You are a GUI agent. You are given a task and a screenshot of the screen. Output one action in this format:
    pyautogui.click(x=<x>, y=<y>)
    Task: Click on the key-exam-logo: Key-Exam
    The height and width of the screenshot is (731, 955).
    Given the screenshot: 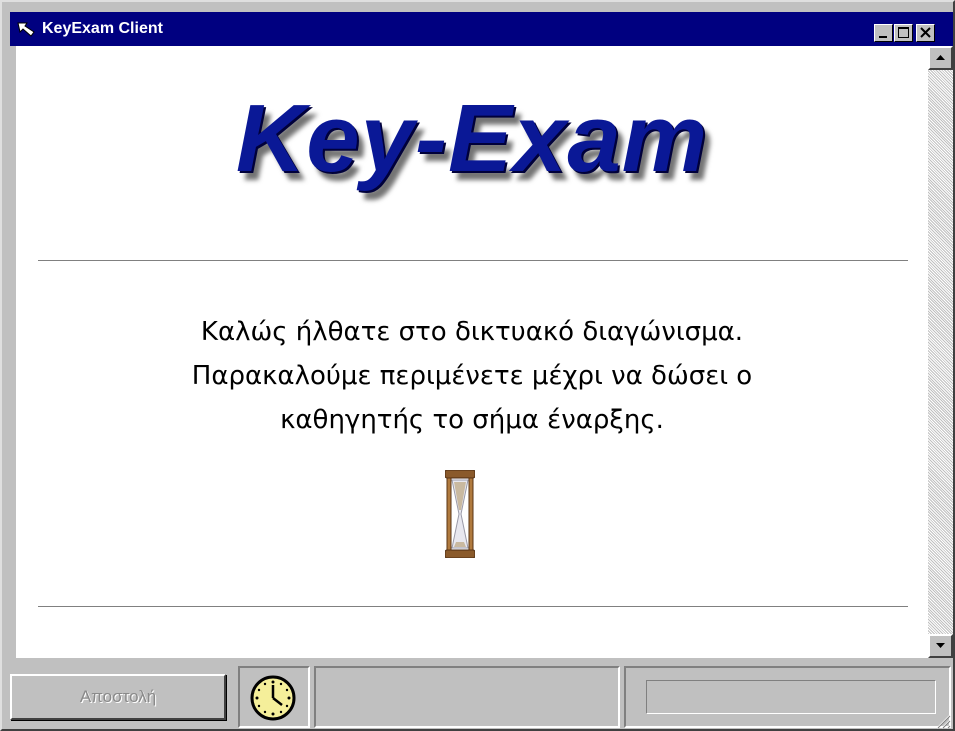 What is the action you would take?
    pyautogui.click(x=472, y=138)
    